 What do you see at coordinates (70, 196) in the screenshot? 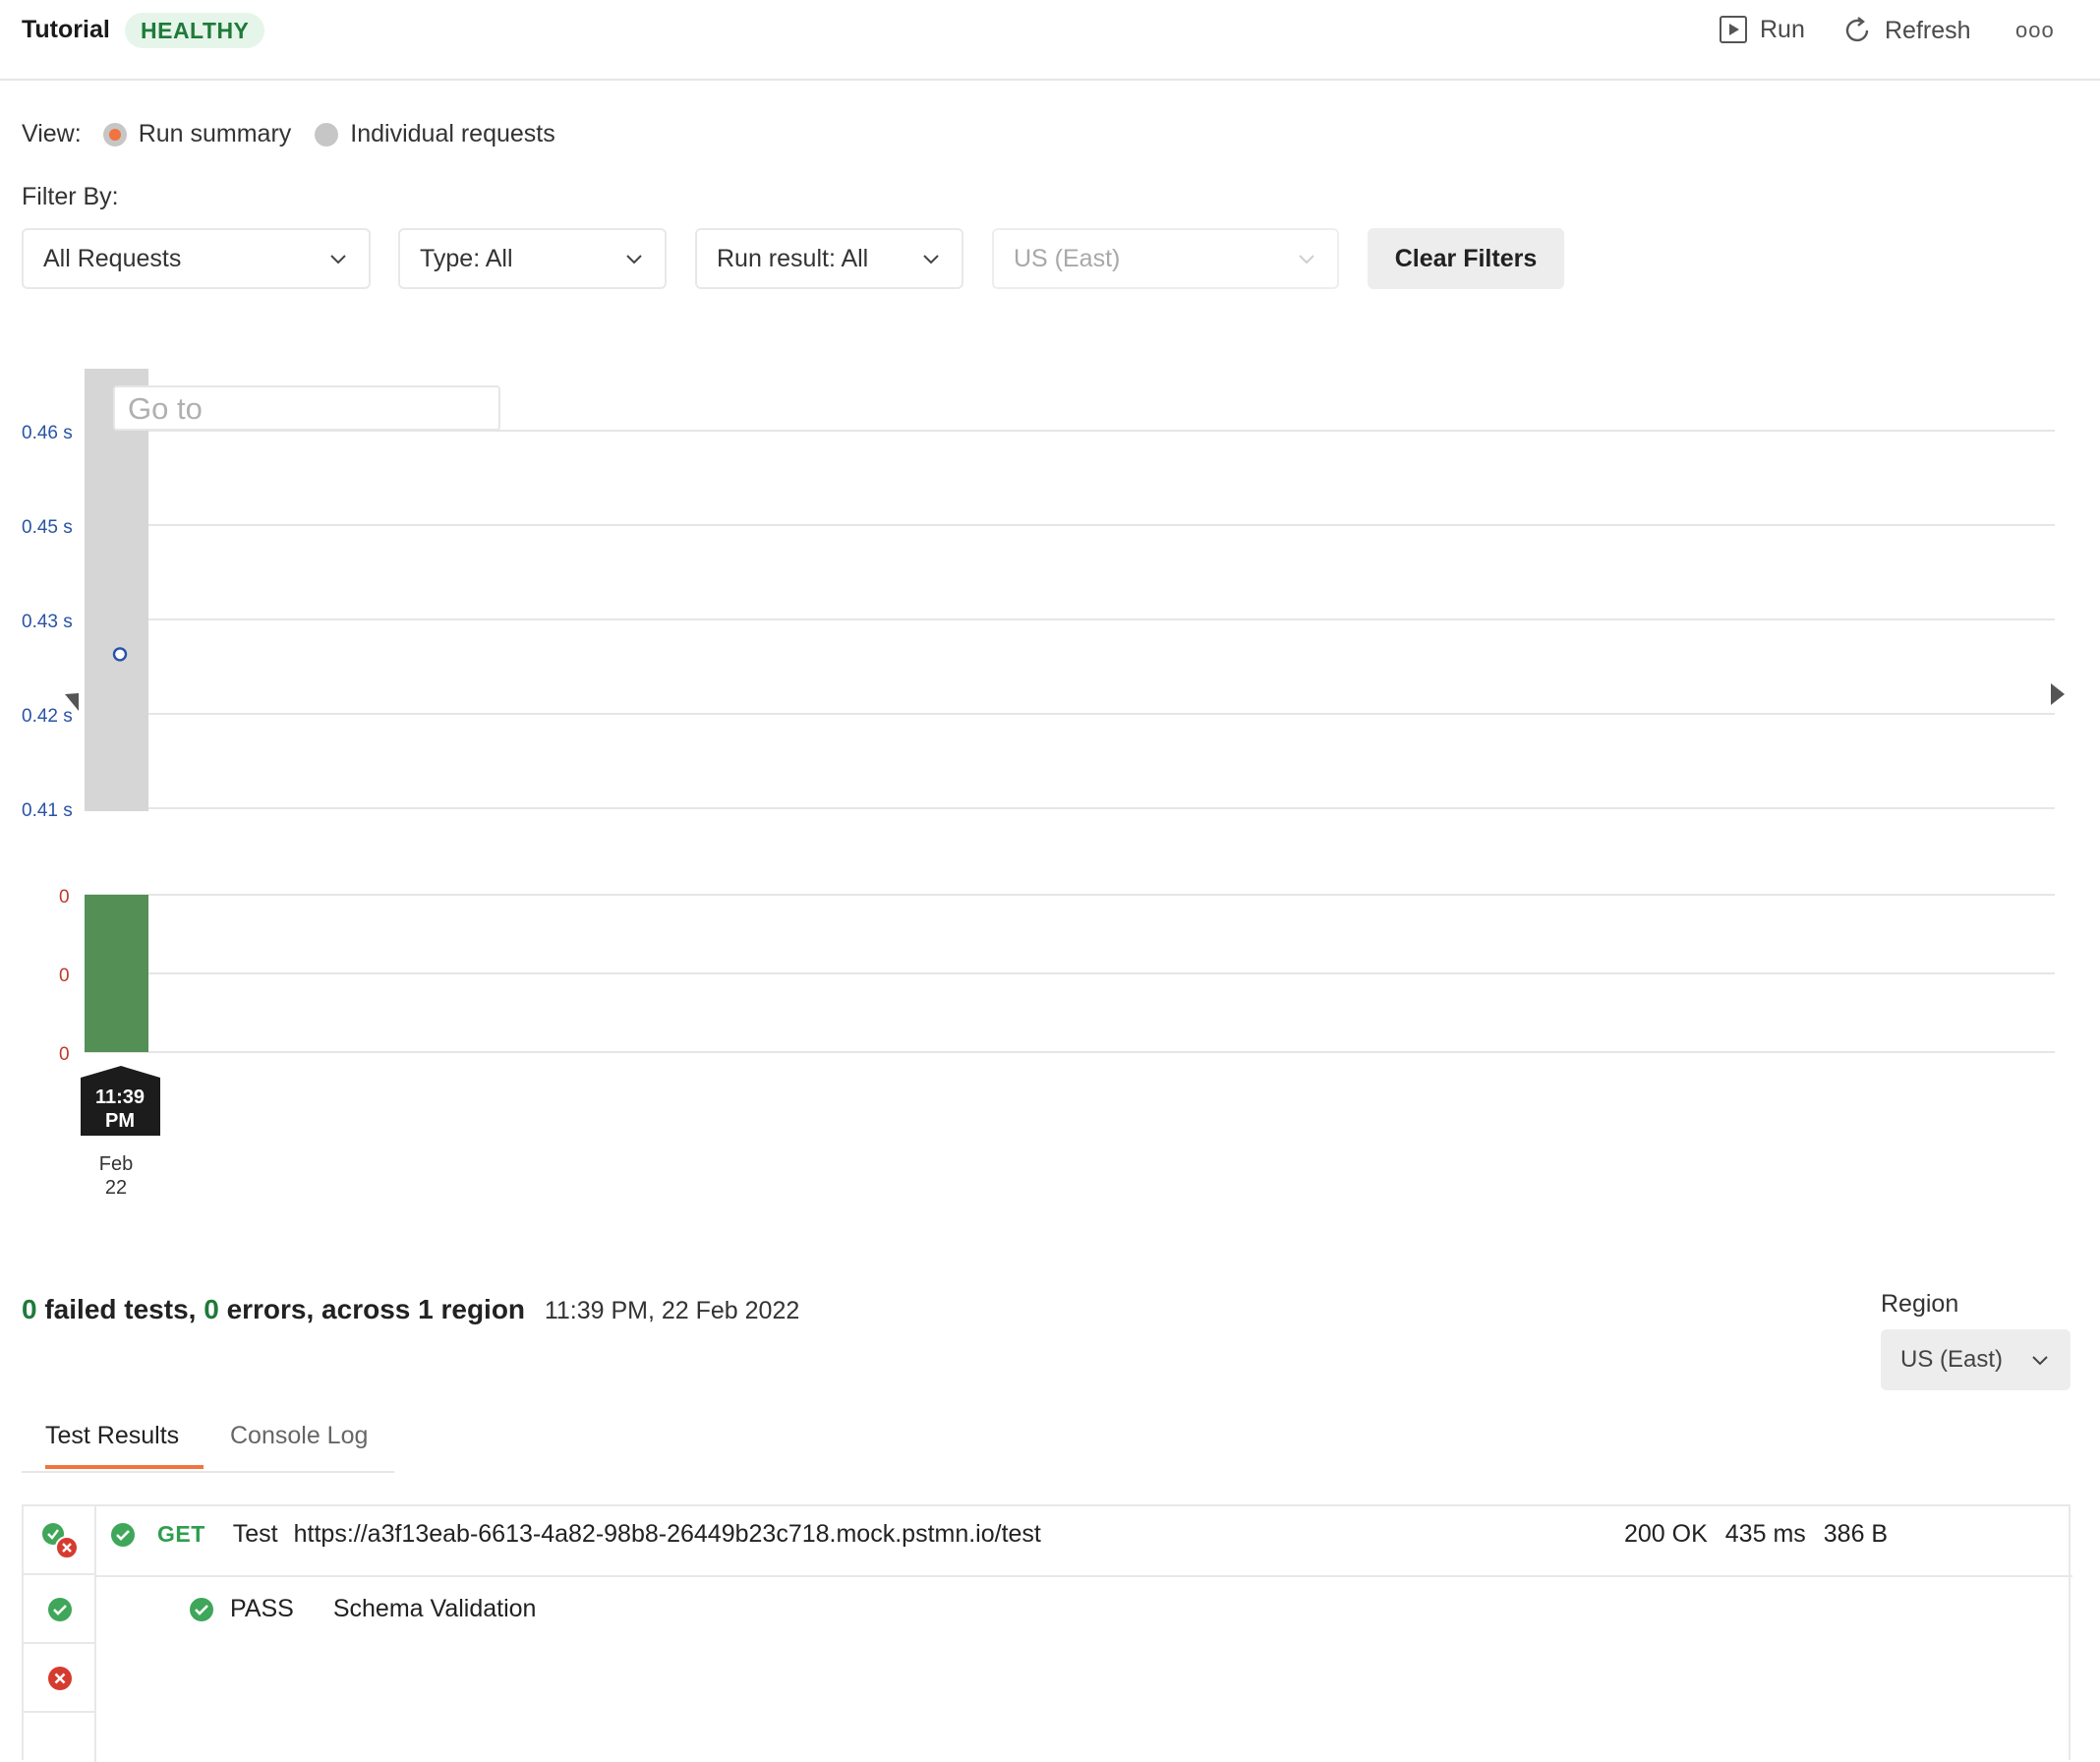
I see `filter-by-label: Filter By:` at bounding box center [70, 196].